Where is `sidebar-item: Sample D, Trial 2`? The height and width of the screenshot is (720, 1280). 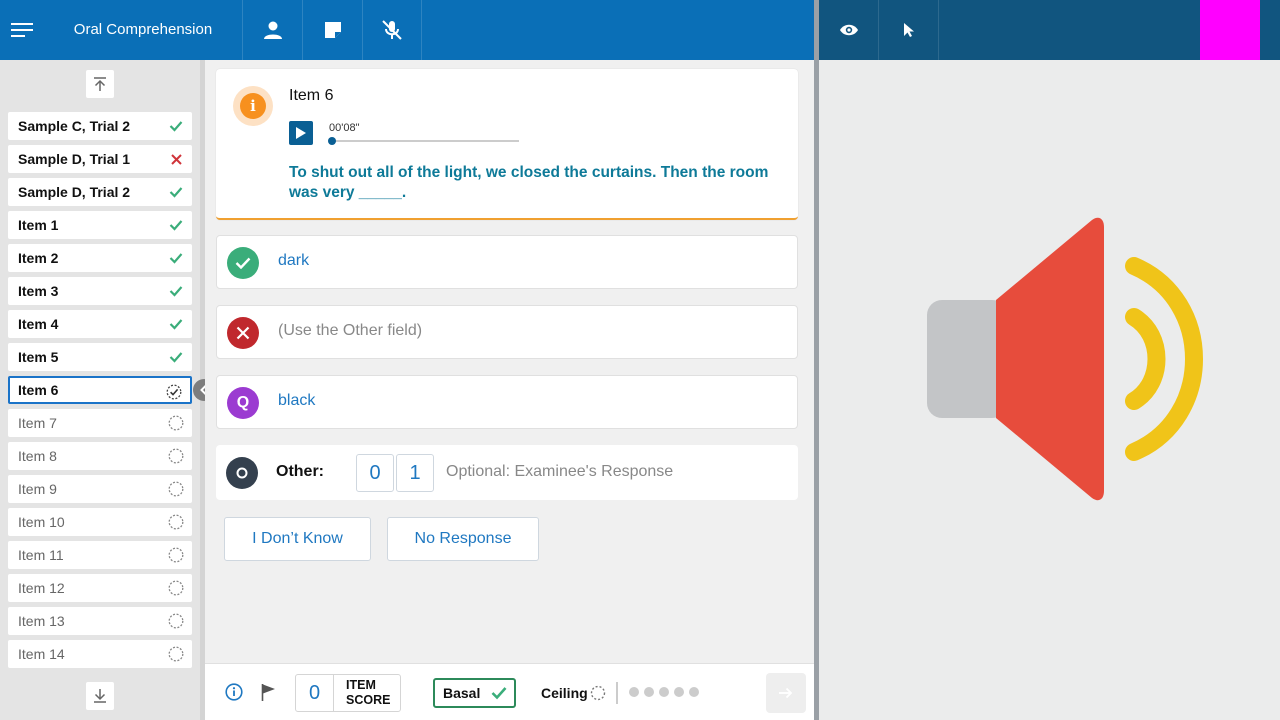 sidebar-item: Sample D, Trial 2 is located at coordinates (100, 192).